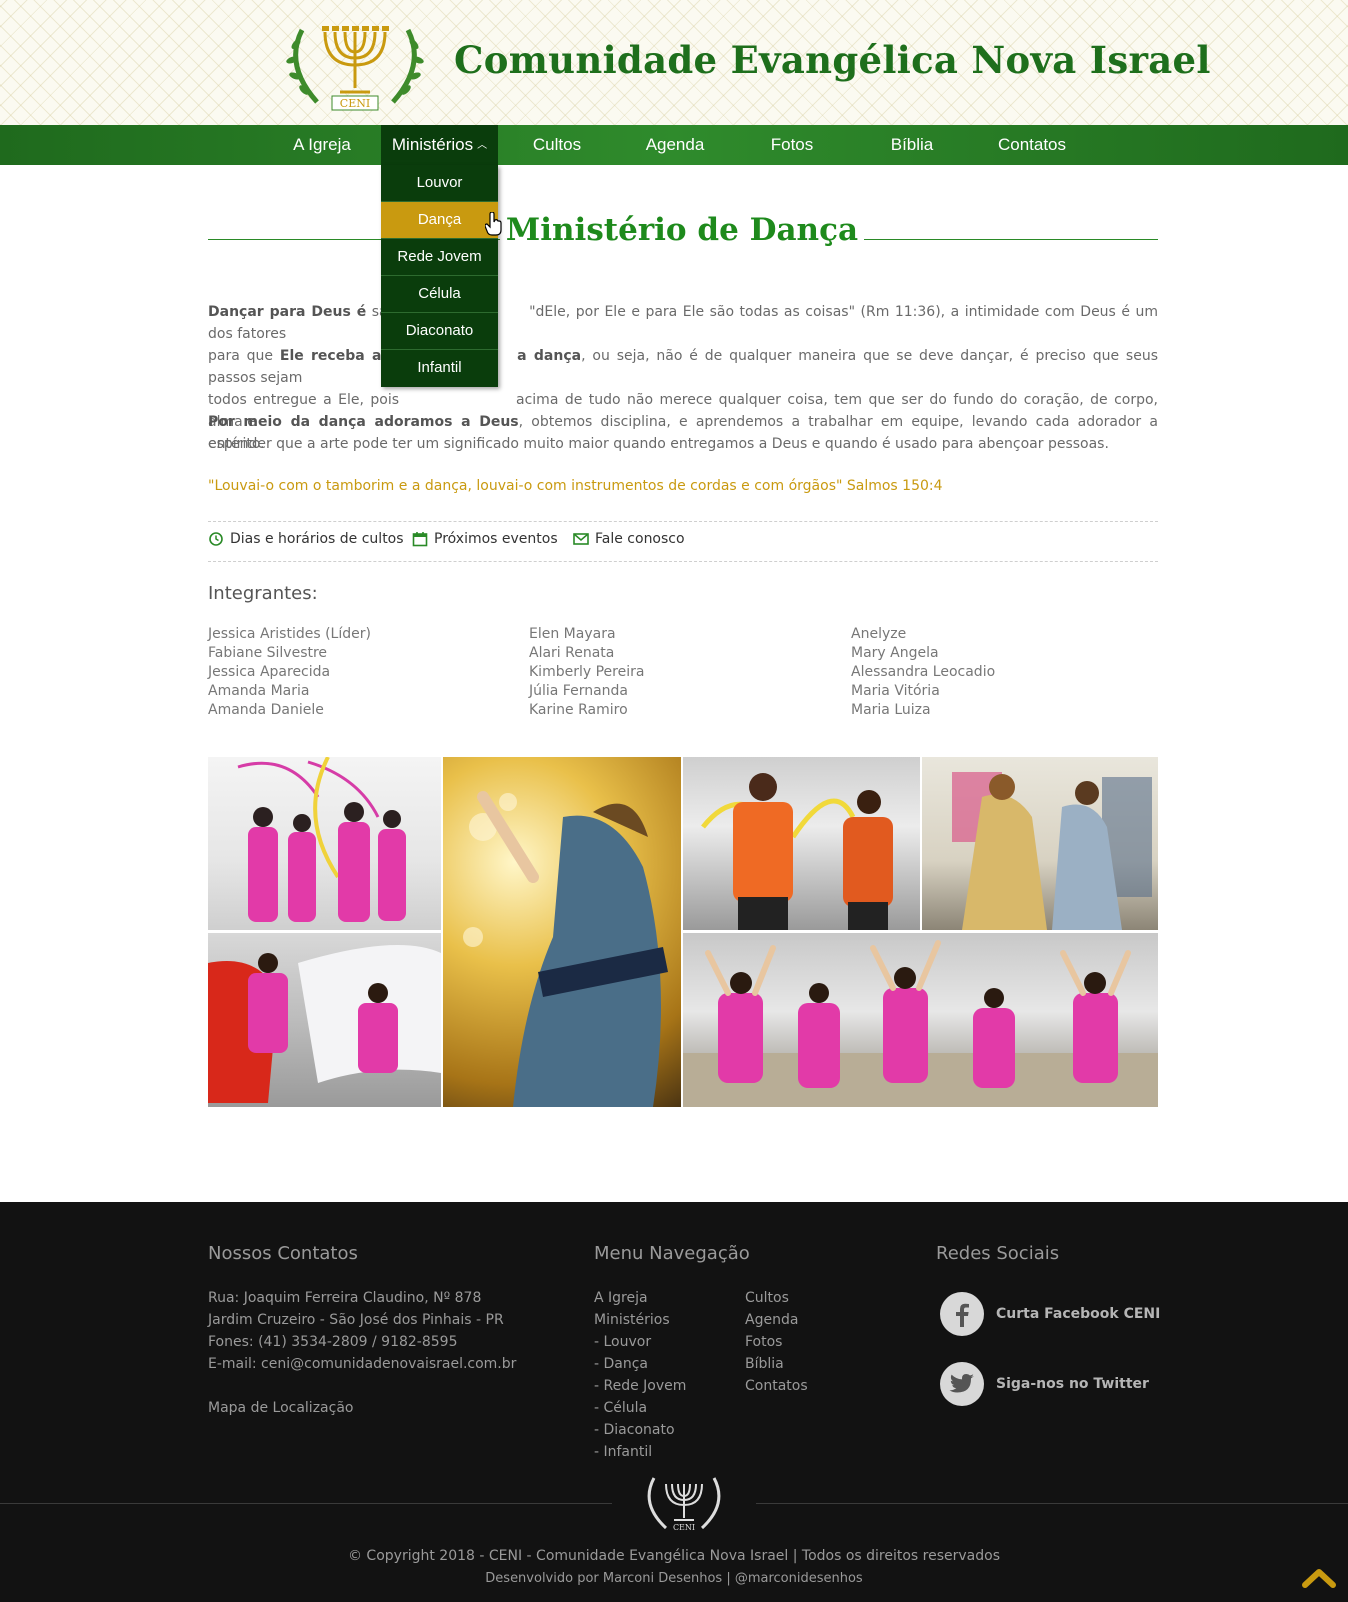  I want to click on contact-email: E-mail: ceni@comunidadenovaisrael.com.br, so click(362, 1364).